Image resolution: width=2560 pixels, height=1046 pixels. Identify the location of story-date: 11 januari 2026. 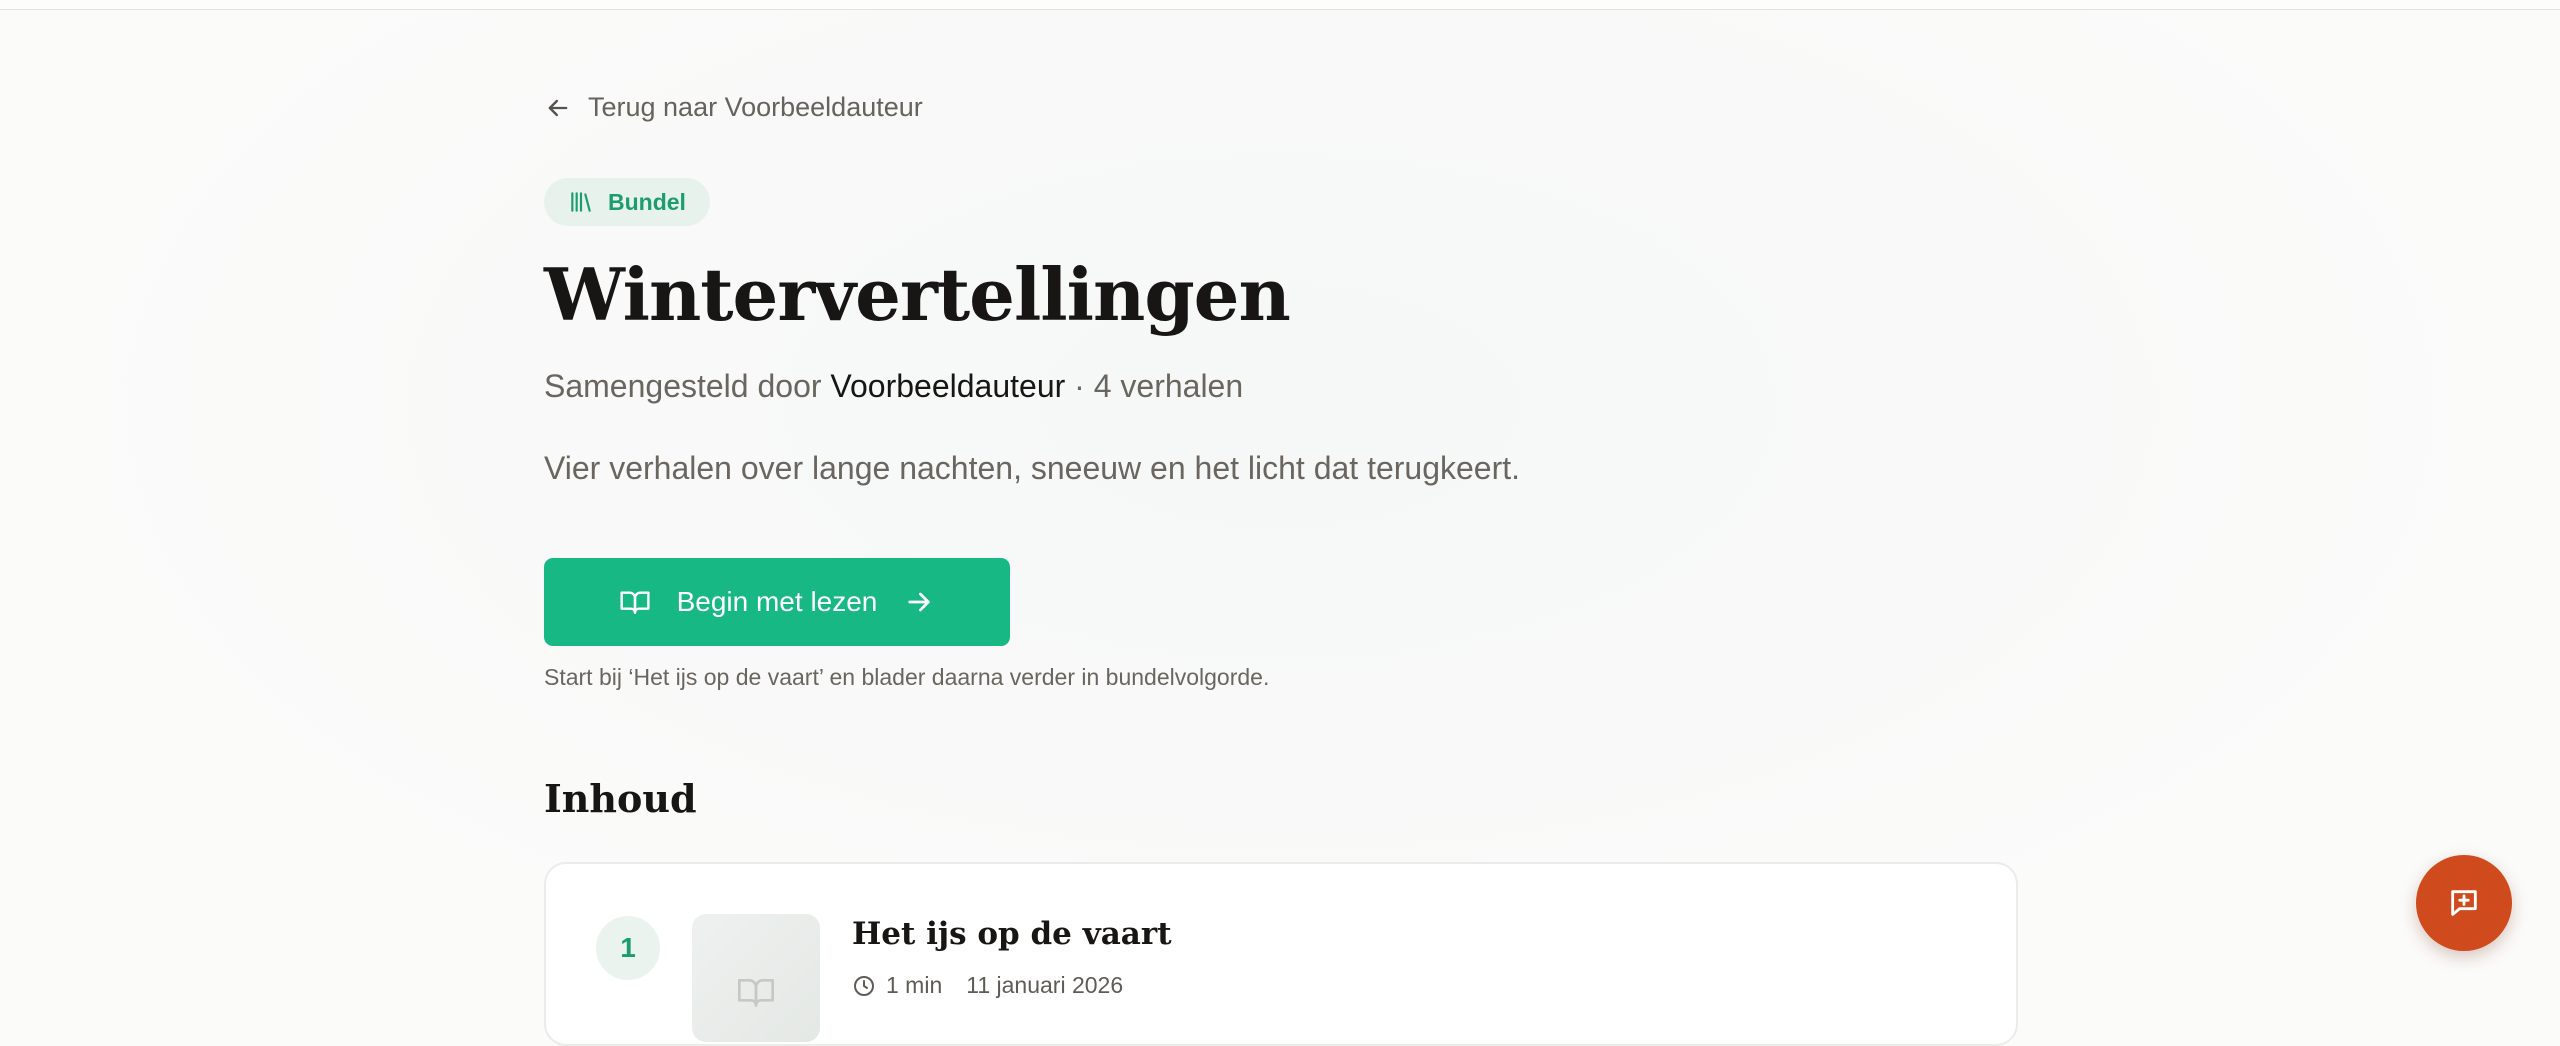
(1045, 985).